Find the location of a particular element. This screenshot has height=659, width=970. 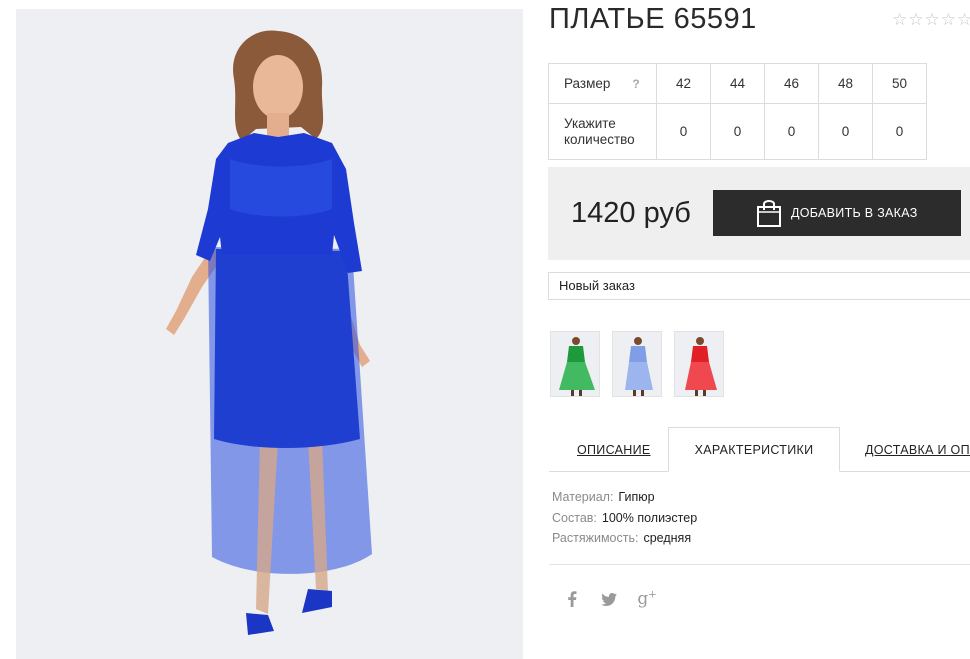

product-title: ПЛАТЬЕ 65591 is located at coordinates (653, 19).